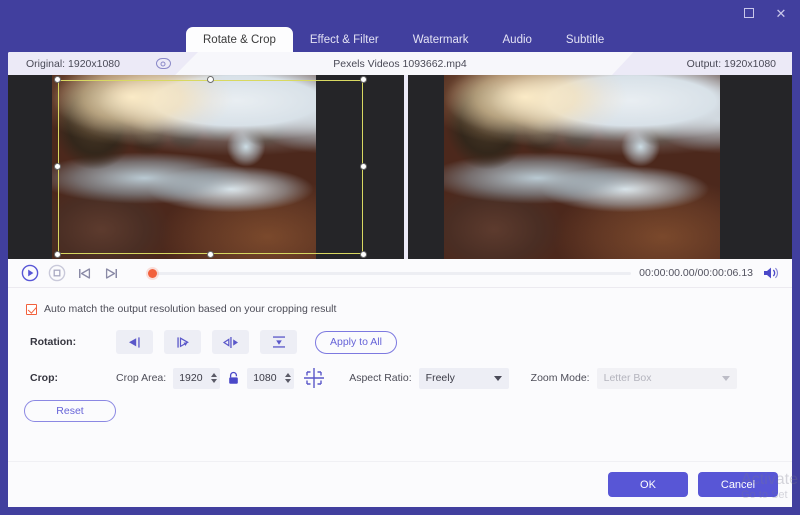 The height and width of the screenshot is (515, 800). I want to click on skip-next-icon, so click(111, 273).